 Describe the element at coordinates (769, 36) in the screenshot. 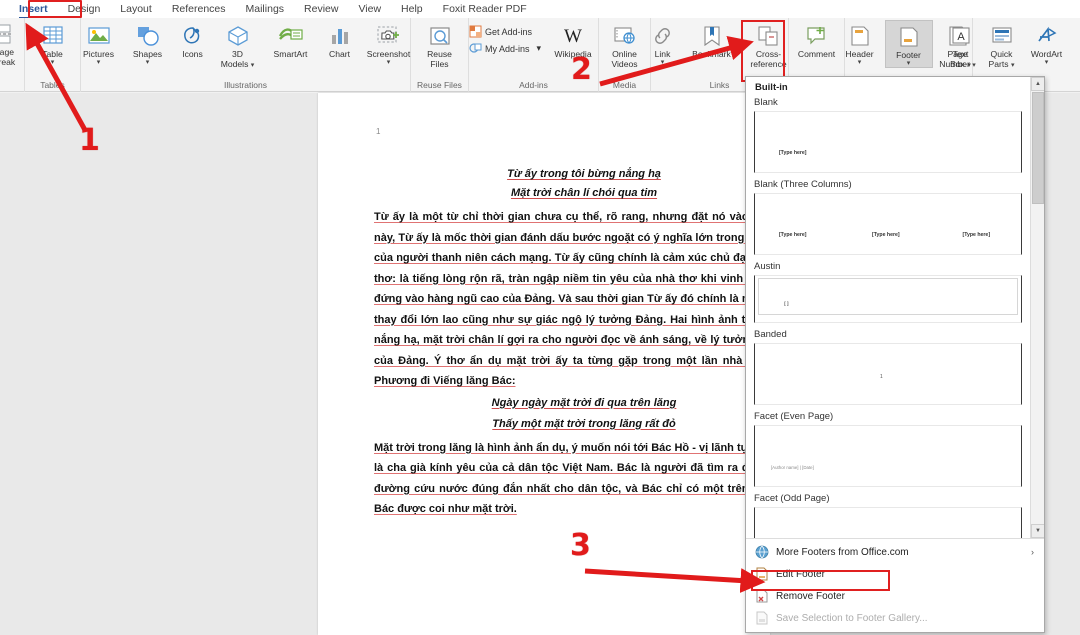

I see `cross-reference-icon` at that location.